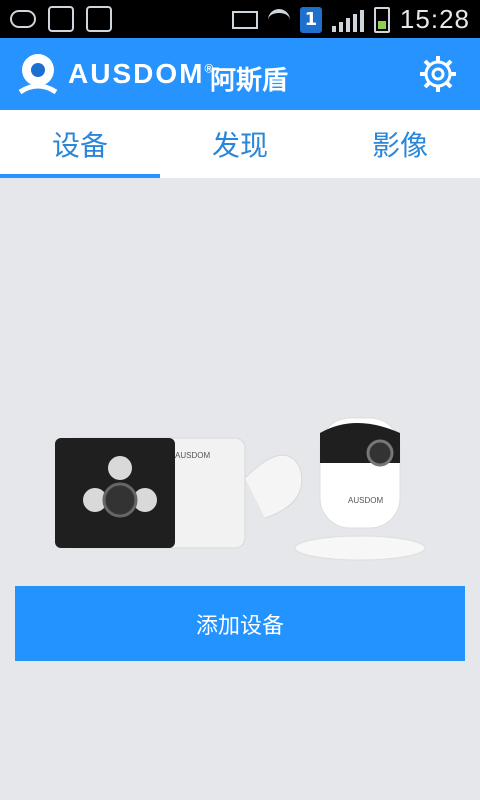 This screenshot has width=480, height=800. Describe the element at coordinates (142, 73) in the screenshot. I see `brand-name: AUSDOM®` at that location.